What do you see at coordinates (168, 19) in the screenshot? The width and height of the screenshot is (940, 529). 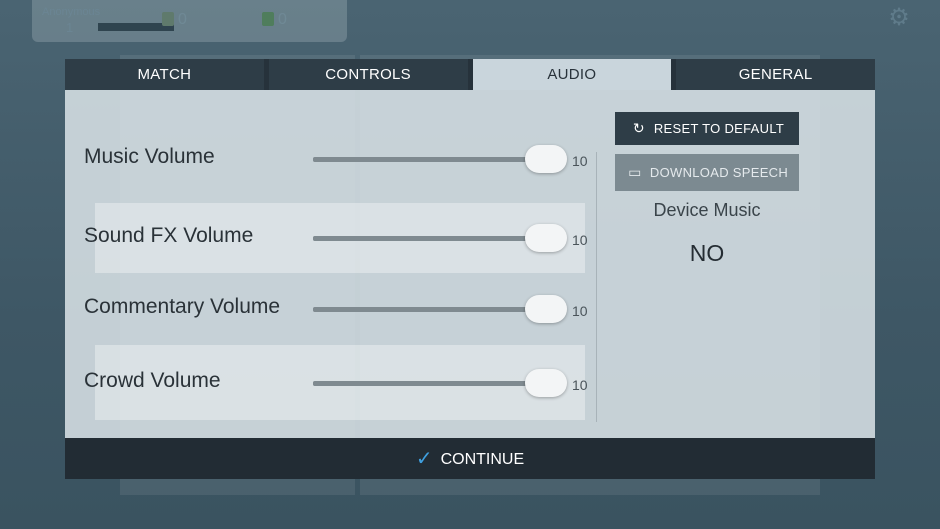 I see `coin-icon` at bounding box center [168, 19].